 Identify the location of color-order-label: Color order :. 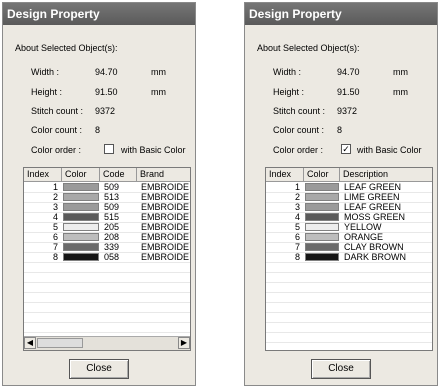
(56, 150).